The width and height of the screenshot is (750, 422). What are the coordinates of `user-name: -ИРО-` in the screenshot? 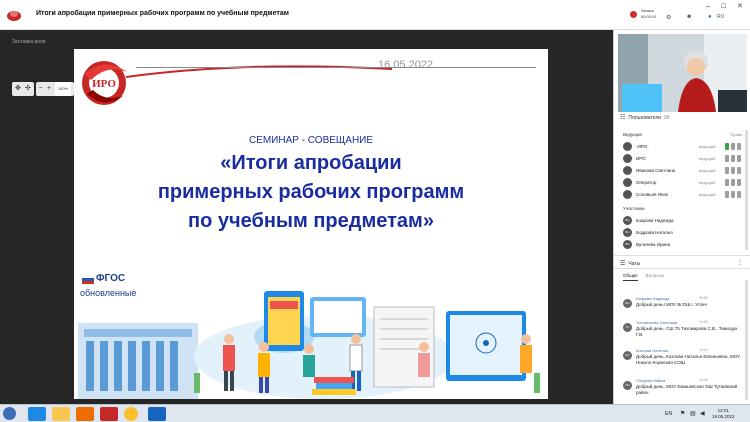 It's located at (642, 146).